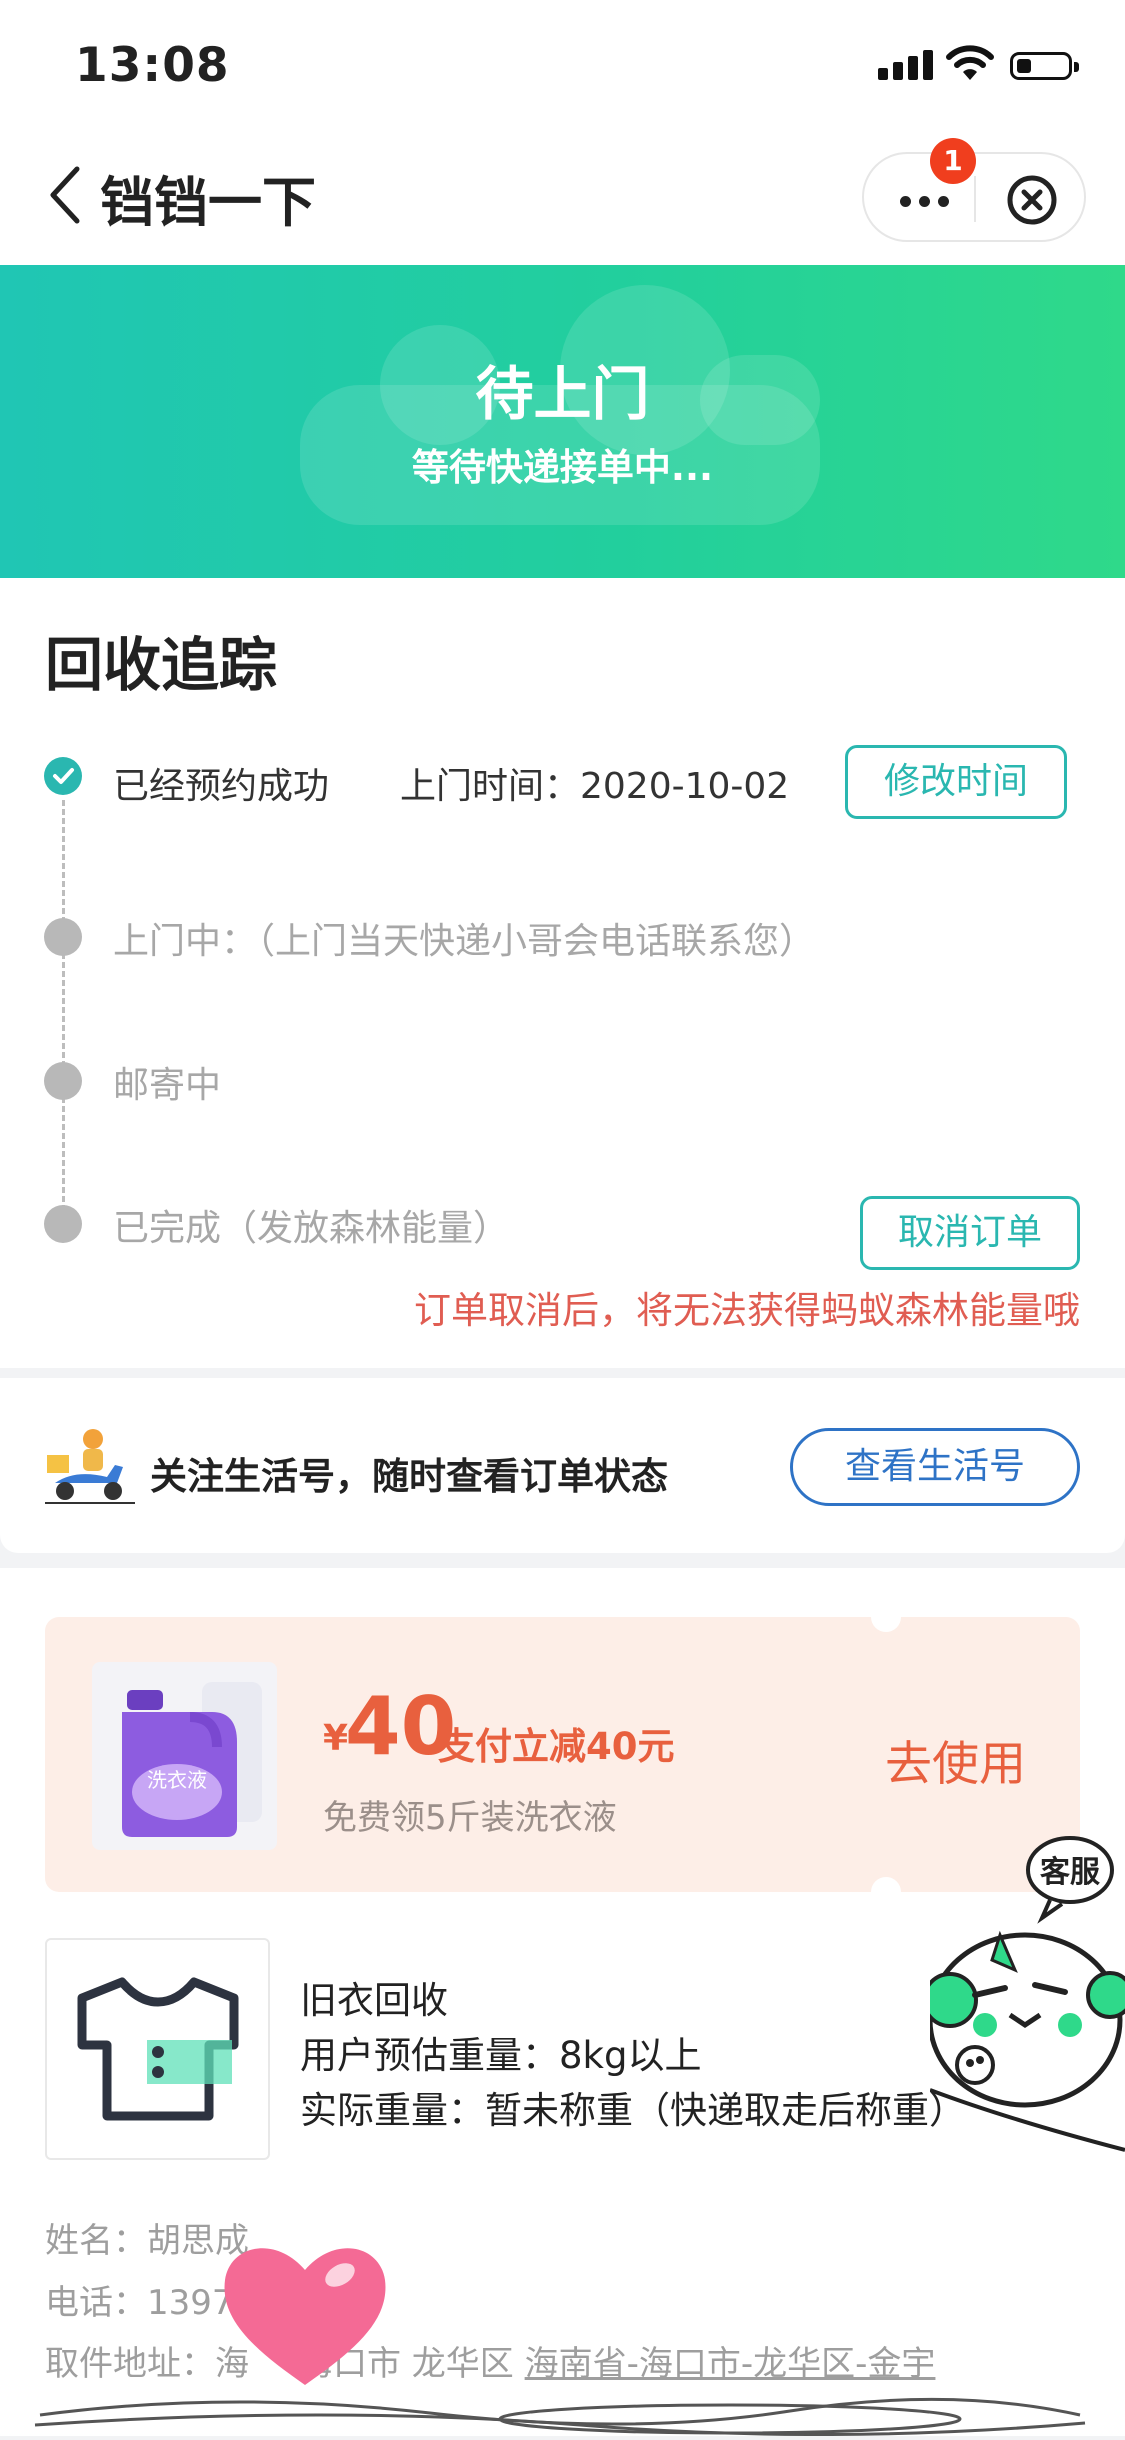 The width and height of the screenshot is (1125, 2440). I want to click on step-pickup-label: 上门中：（上门当天快递小哥会电话联系您）, so click(464, 941).